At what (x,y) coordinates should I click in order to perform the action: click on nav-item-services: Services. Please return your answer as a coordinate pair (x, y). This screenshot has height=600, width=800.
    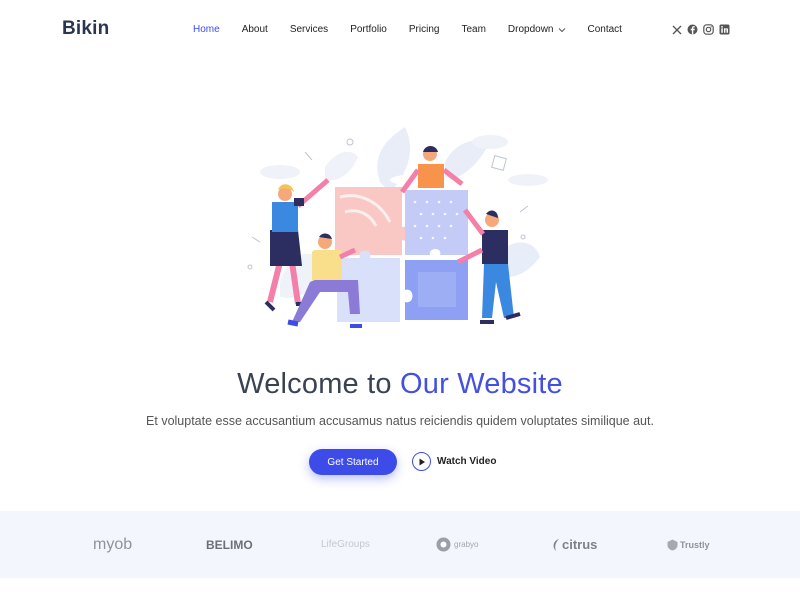
    Looking at the image, I should click on (309, 29).